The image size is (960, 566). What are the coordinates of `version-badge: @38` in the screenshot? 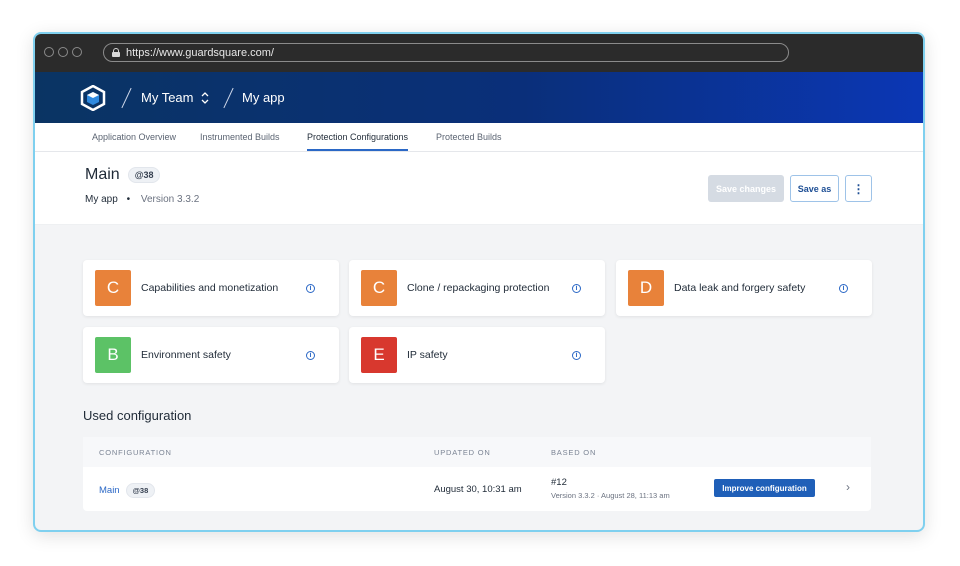 It's located at (144, 174).